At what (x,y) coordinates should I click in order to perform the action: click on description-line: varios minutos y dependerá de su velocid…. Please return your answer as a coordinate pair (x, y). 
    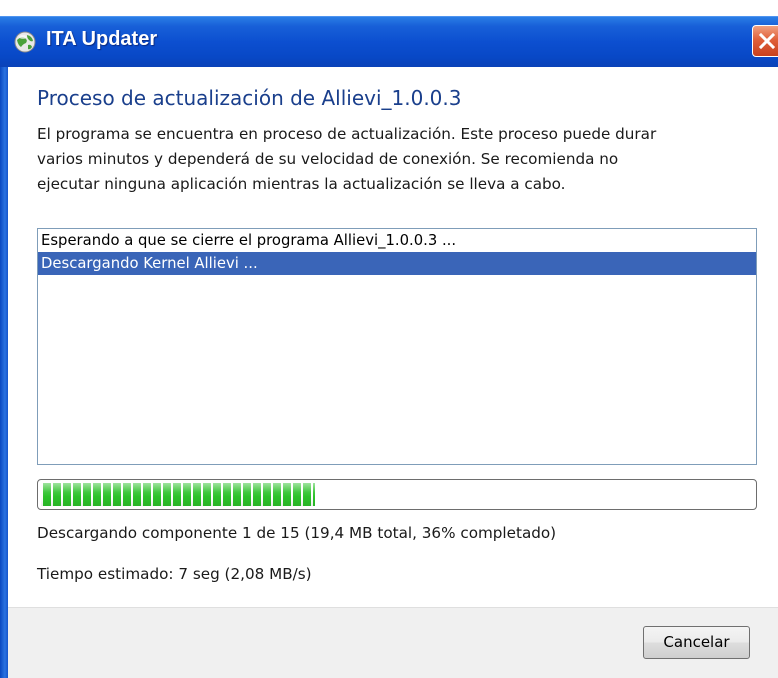
    Looking at the image, I should click on (328, 159).